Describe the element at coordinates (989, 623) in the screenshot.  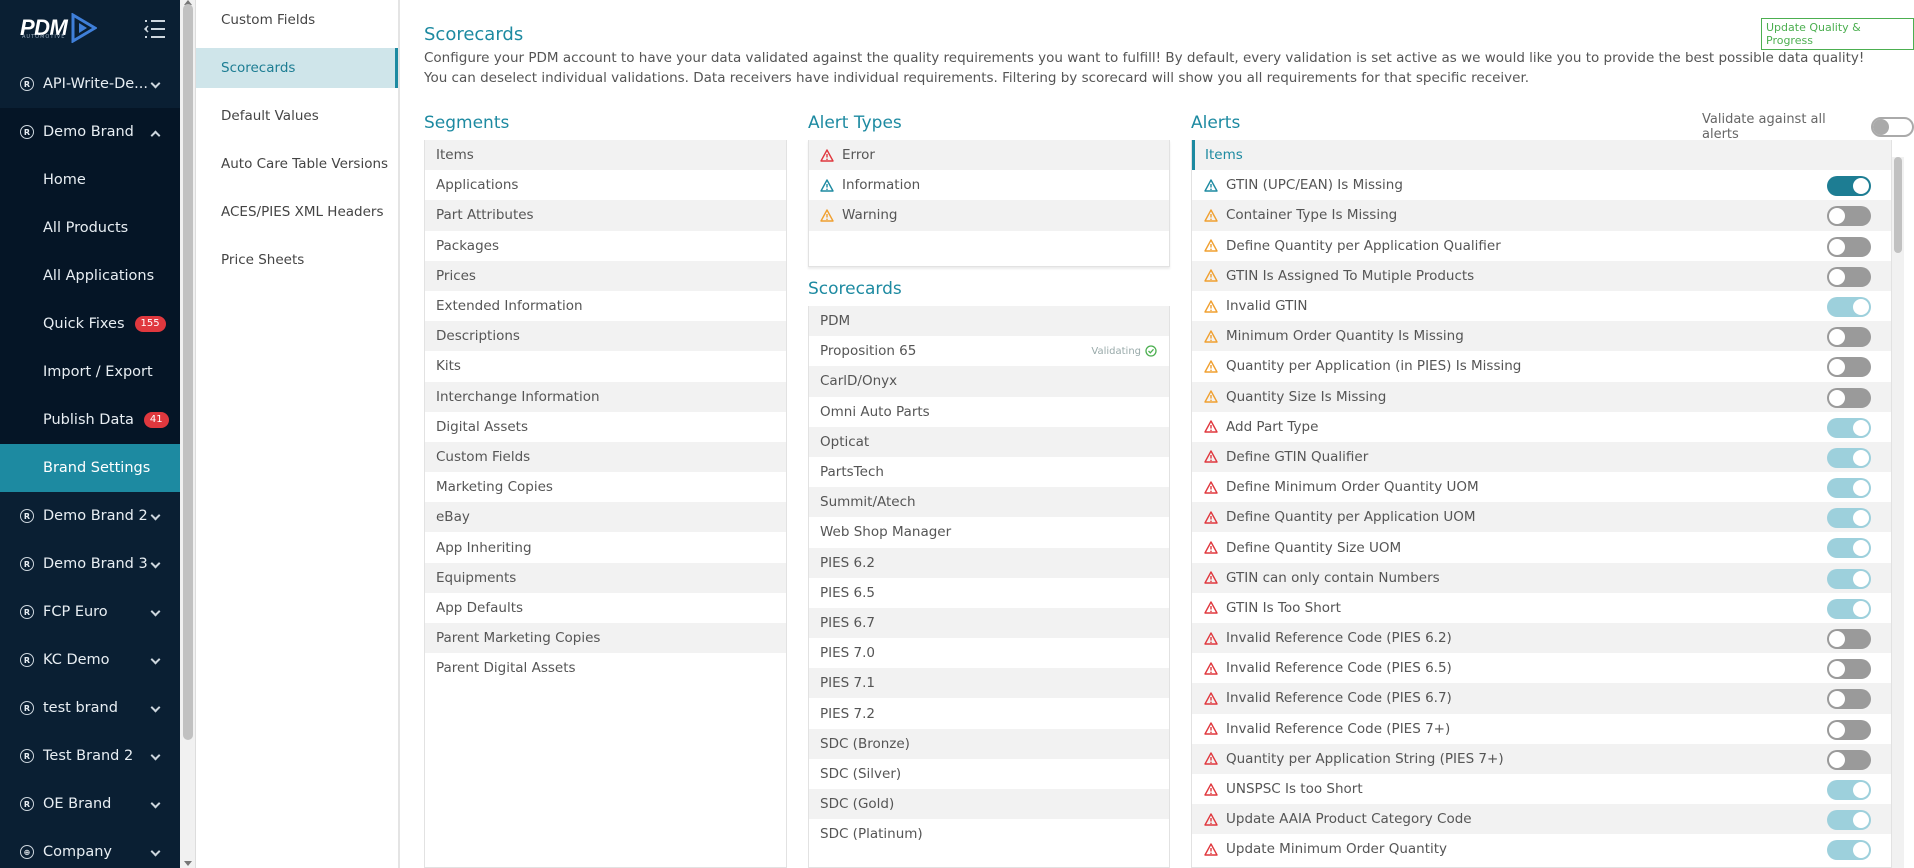
I see `scorecard-item: PIES 6.7` at that location.